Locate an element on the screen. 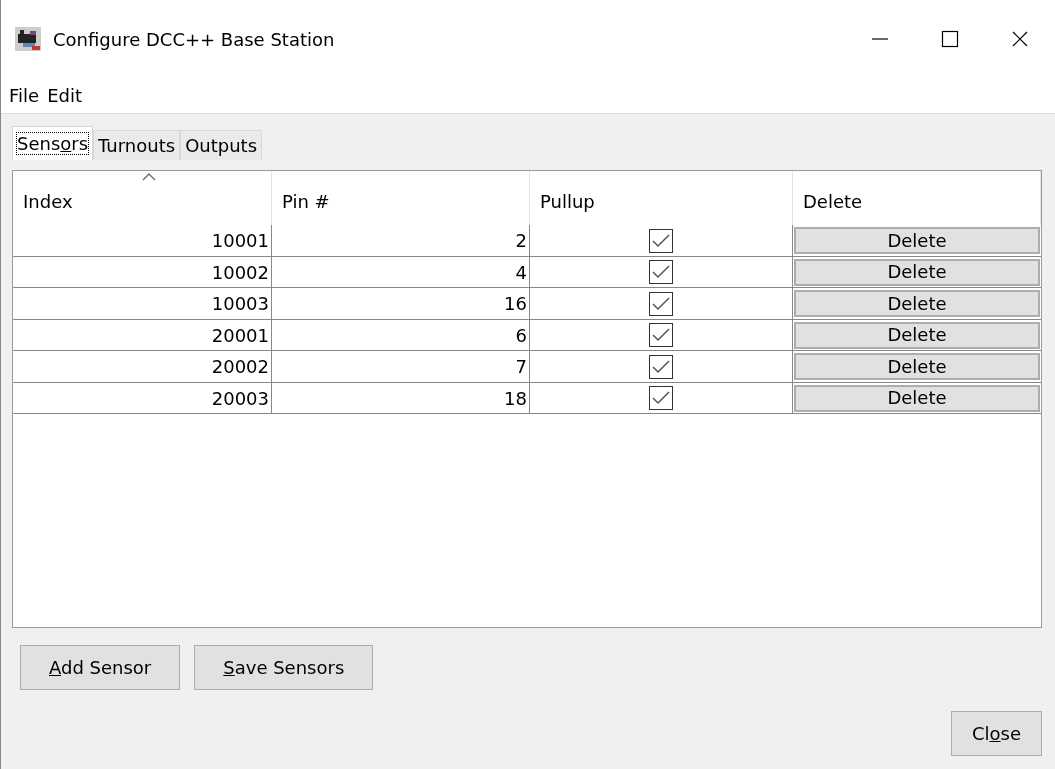 The width and height of the screenshot is (1055, 769). close-icon is located at coordinates (1020, 39).